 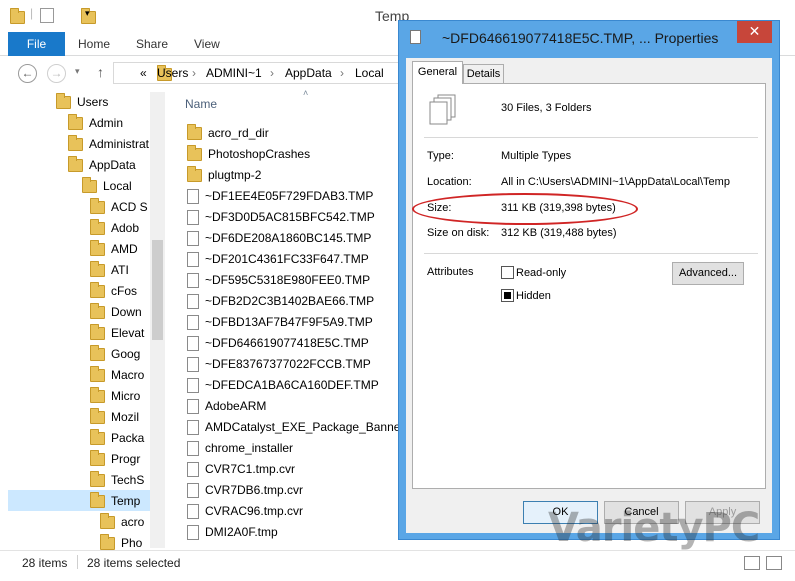 What do you see at coordinates (77, 71) in the screenshot?
I see `recent-dropdown-icon: ▾` at bounding box center [77, 71].